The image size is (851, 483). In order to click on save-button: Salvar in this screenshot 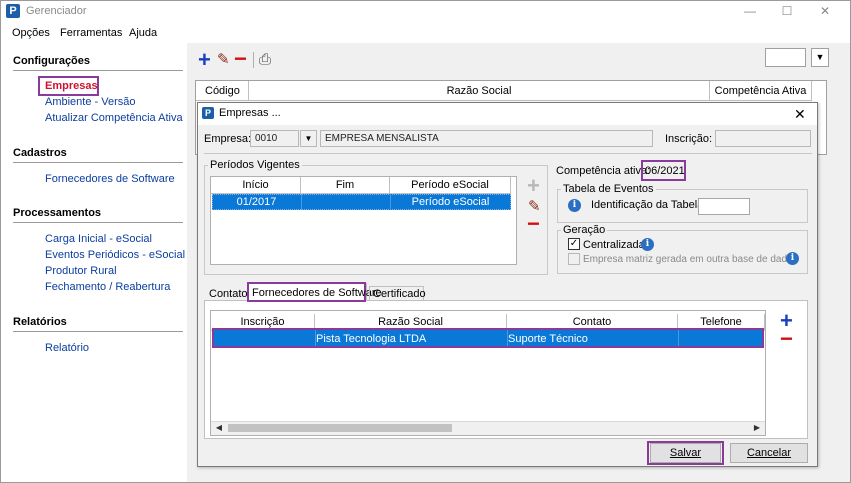, I will do `click(685, 453)`.